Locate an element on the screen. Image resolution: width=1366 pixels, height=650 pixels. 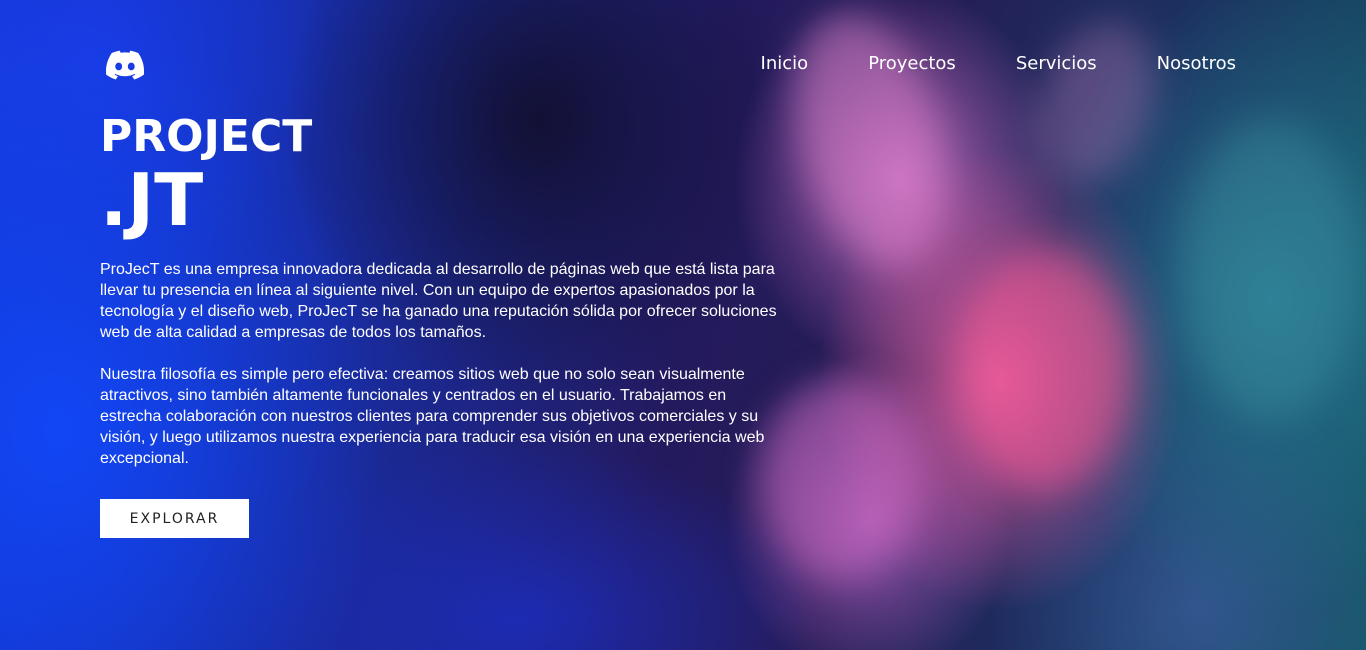
main-nav: Inicio Proyectos Servicios Nosotros is located at coordinates (998, 64).